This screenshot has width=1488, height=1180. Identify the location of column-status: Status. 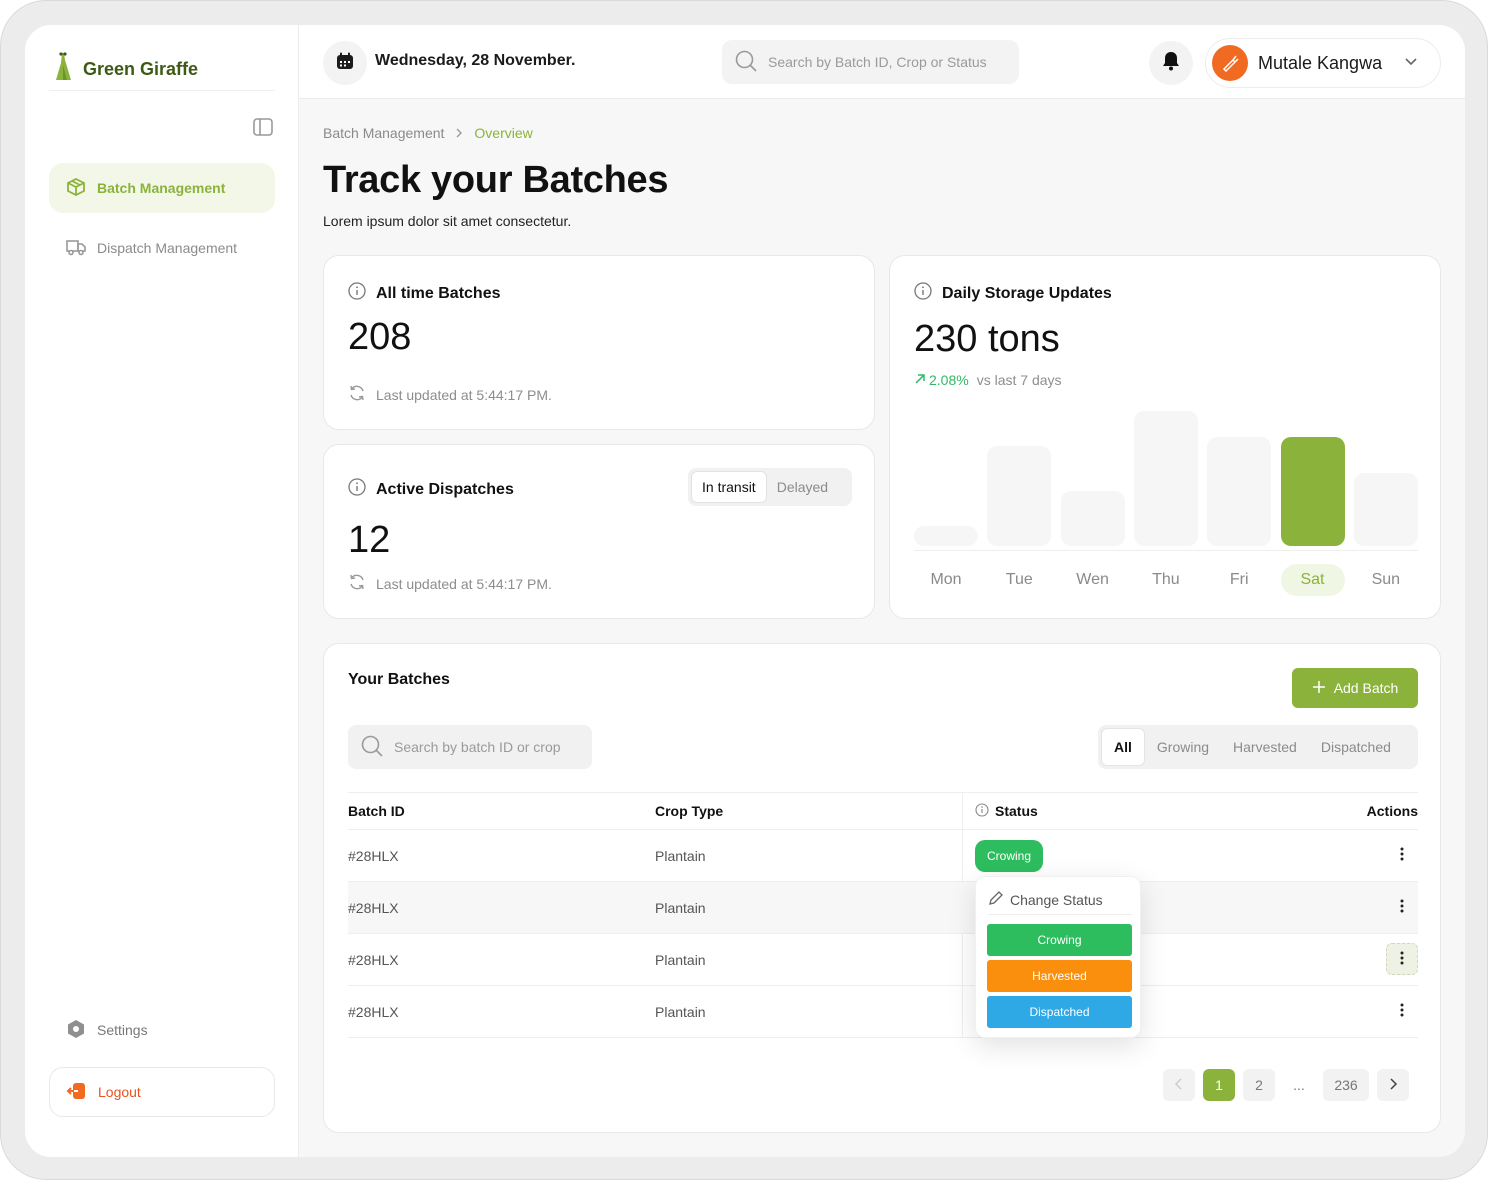
(1006, 811).